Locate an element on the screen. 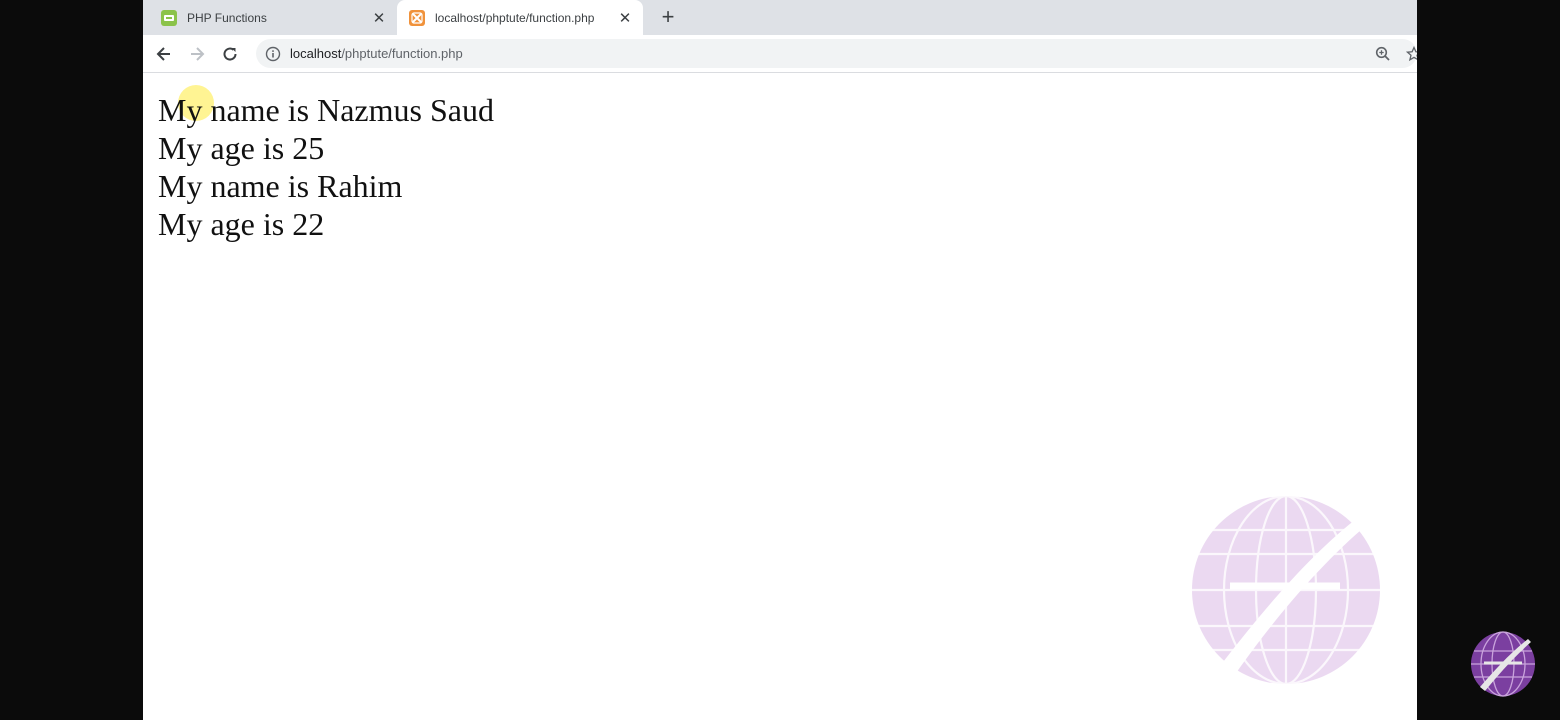 This screenshot has width=1560, height=720. back-button is located at coordinates (164, 54).